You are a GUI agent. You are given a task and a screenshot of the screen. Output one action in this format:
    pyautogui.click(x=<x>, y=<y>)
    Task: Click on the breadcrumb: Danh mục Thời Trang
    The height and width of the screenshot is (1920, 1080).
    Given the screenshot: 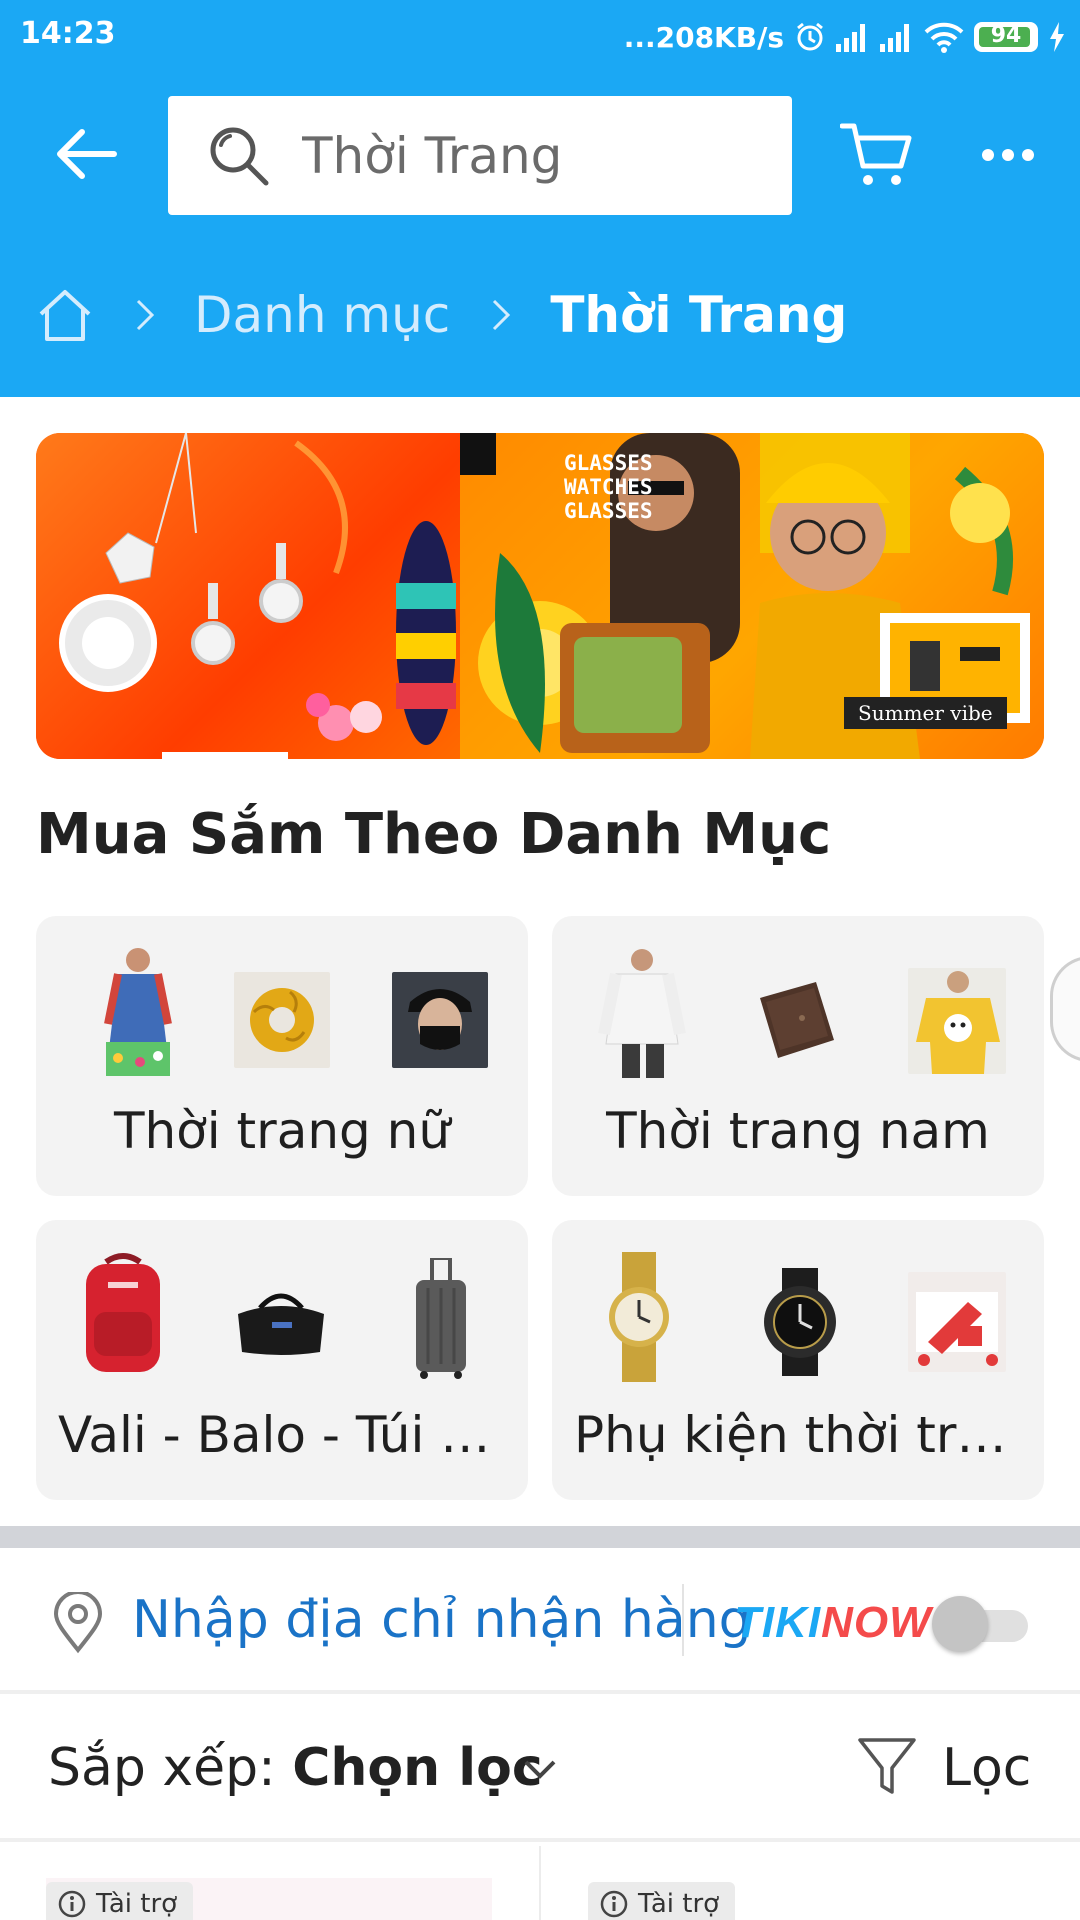 What is the action you would take?
    pyautogui.click(x=441, y=315)
    